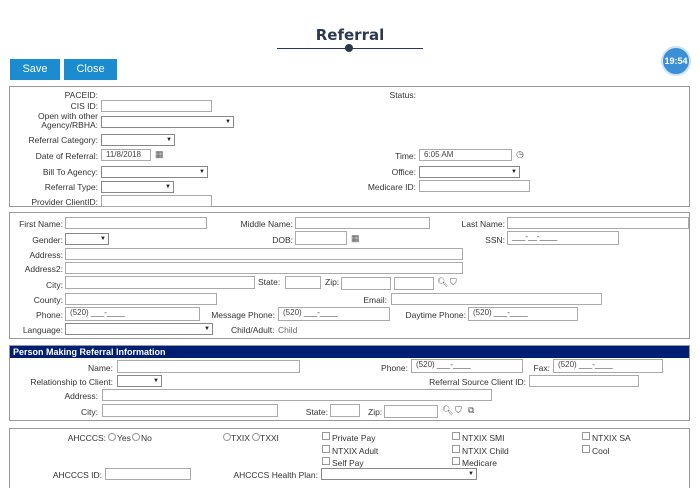  Describe the element at coordinates (139, 329) in the screenshot. I see `language-select` at that location.